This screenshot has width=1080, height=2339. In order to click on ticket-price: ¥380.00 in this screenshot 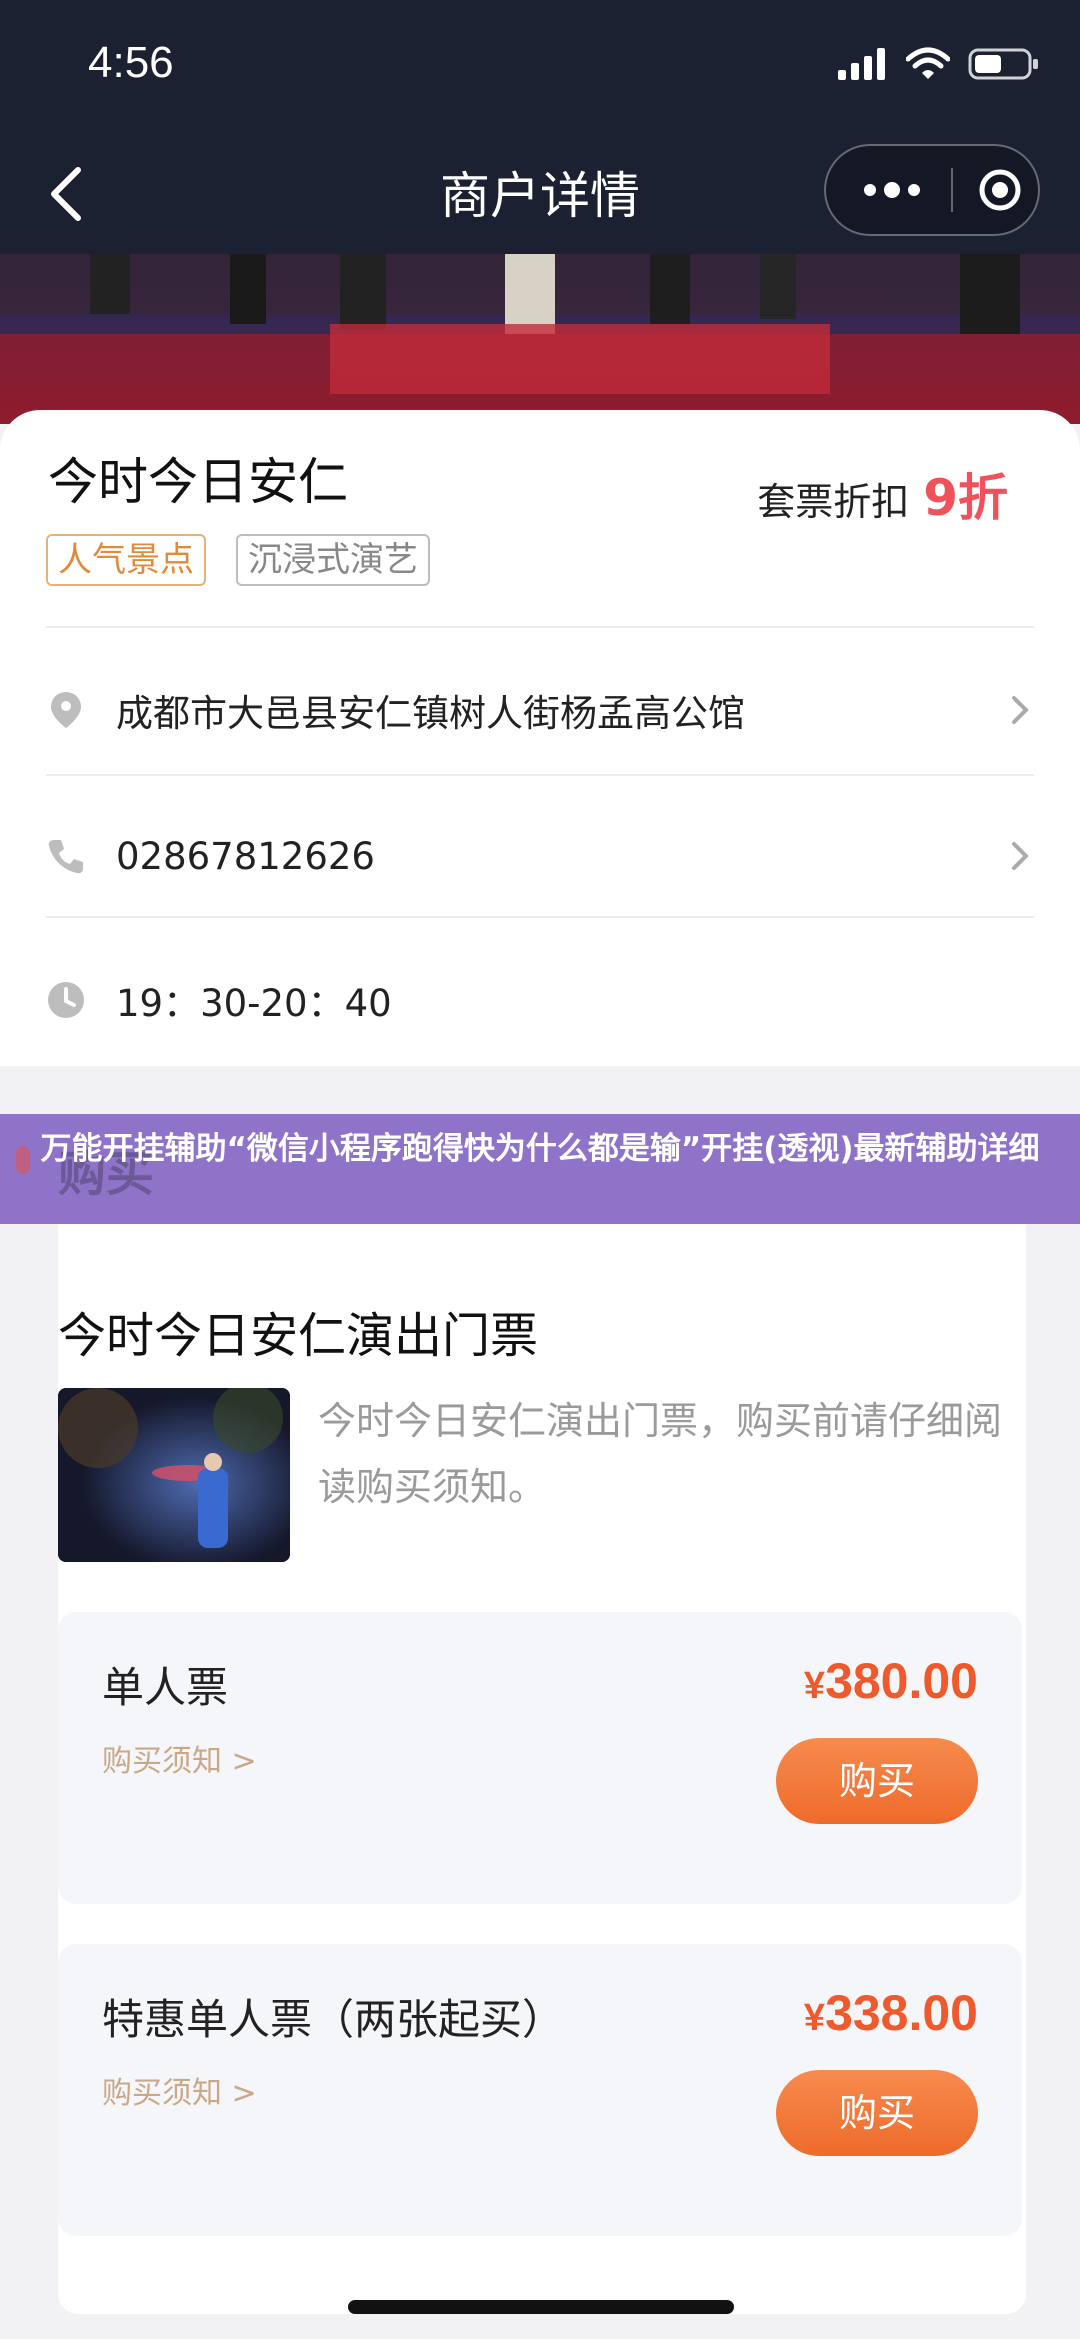, I will do `click(891, 1681)`.